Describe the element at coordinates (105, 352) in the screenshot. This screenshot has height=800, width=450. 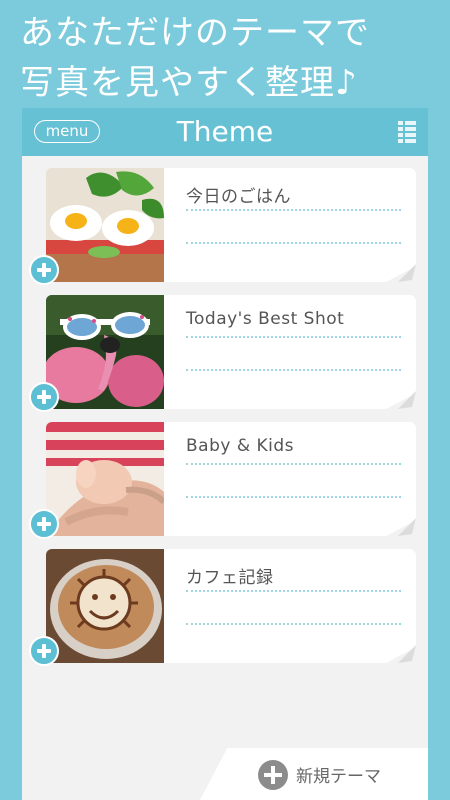
I see `flamingo-sunglasses-photo` at that location.